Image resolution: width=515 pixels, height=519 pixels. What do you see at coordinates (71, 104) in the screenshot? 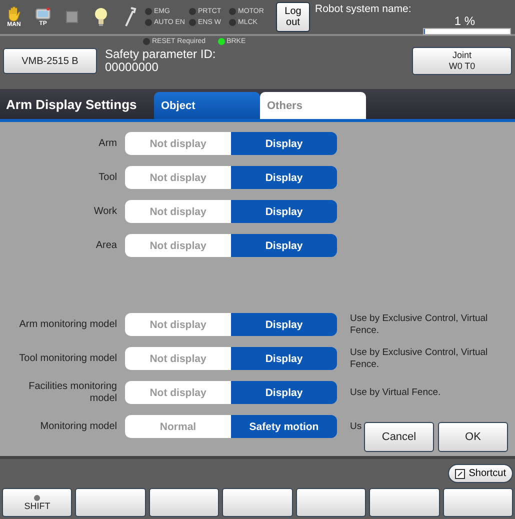
I see `page-title: Arm Display Settings` at bounding box center [71, 104].